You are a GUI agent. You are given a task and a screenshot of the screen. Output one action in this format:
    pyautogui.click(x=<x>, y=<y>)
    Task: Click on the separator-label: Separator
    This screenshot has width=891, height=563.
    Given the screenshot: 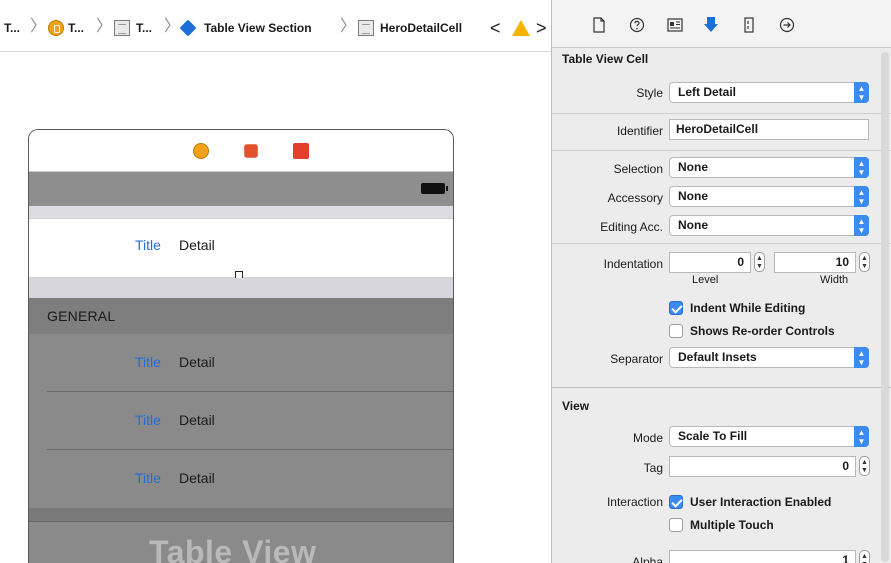 What is the action you would take?
    pyautogui.click(x=636, y=359)
    